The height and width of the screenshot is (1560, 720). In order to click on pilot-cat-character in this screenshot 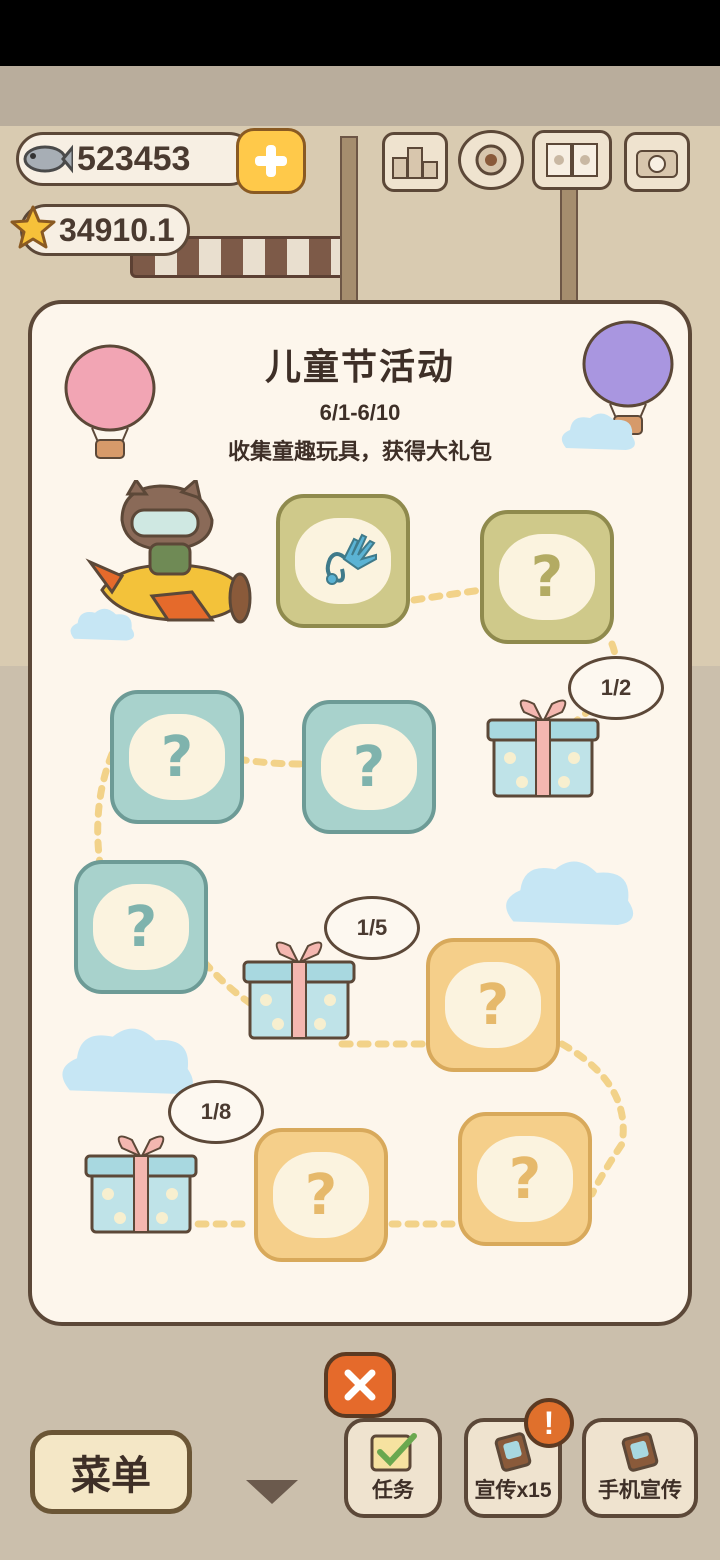, I will do `click(168, 552)`.